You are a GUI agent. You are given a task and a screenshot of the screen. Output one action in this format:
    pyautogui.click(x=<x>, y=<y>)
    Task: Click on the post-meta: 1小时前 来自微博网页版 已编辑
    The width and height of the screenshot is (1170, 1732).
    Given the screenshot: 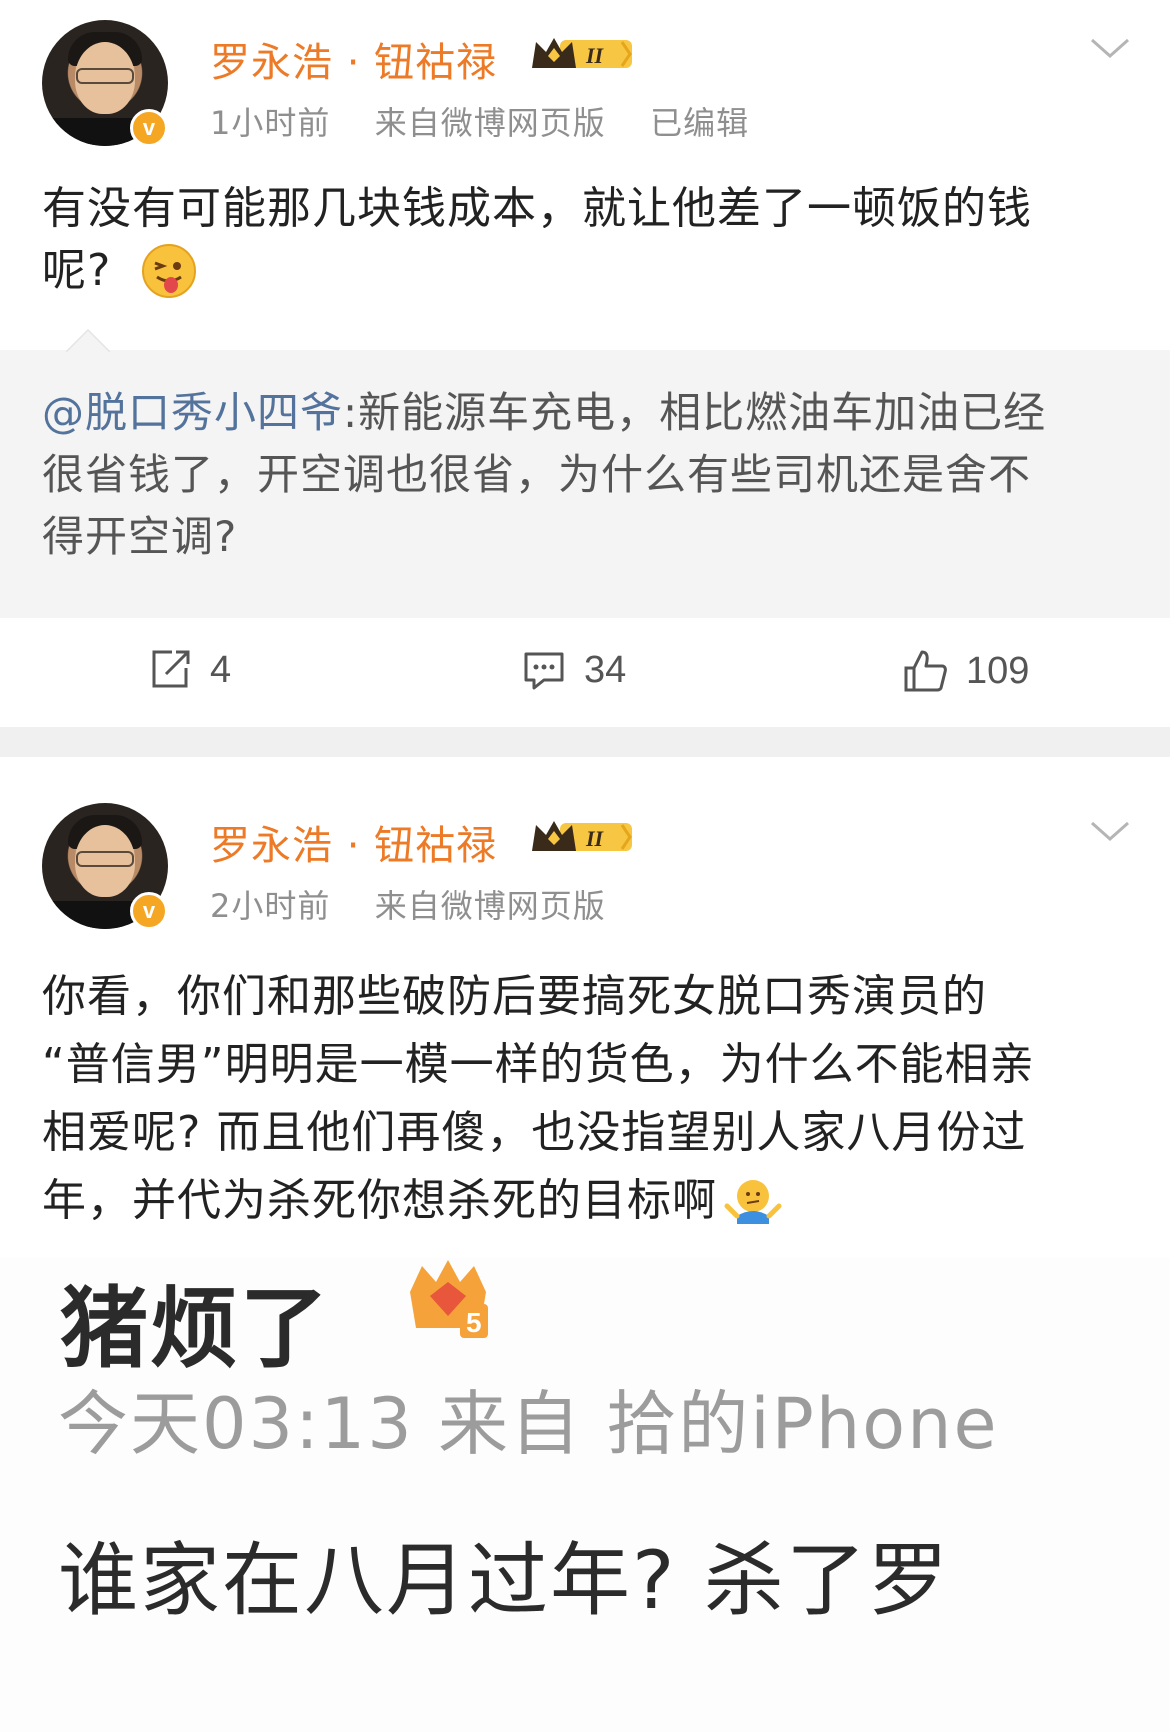 What is the action you would take?
    pyautogui.click(x=479, y=121)
    